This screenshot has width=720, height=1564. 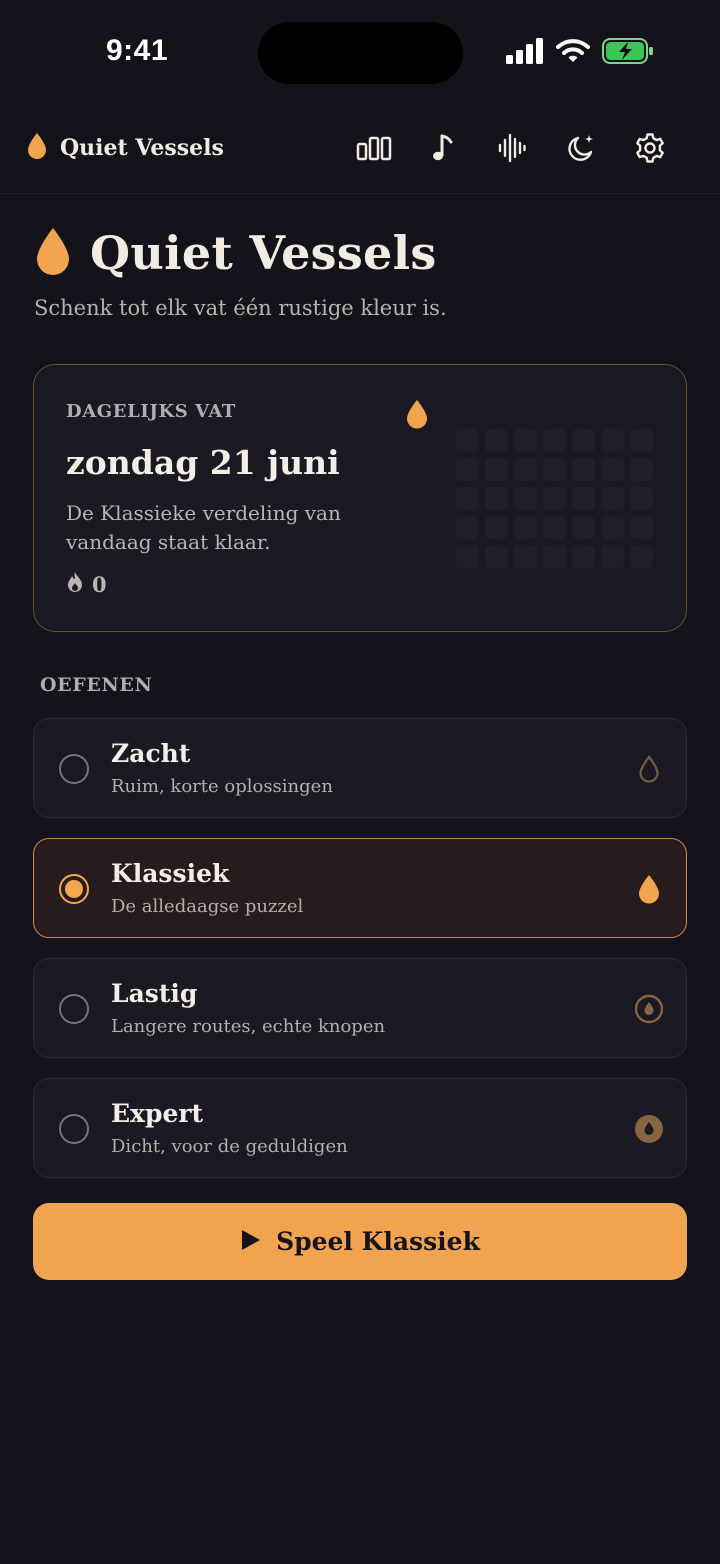 What do you see at coordinates (360, 53) in the screenshot?
I see `dynamic-island` at bounding box center [360, 53].